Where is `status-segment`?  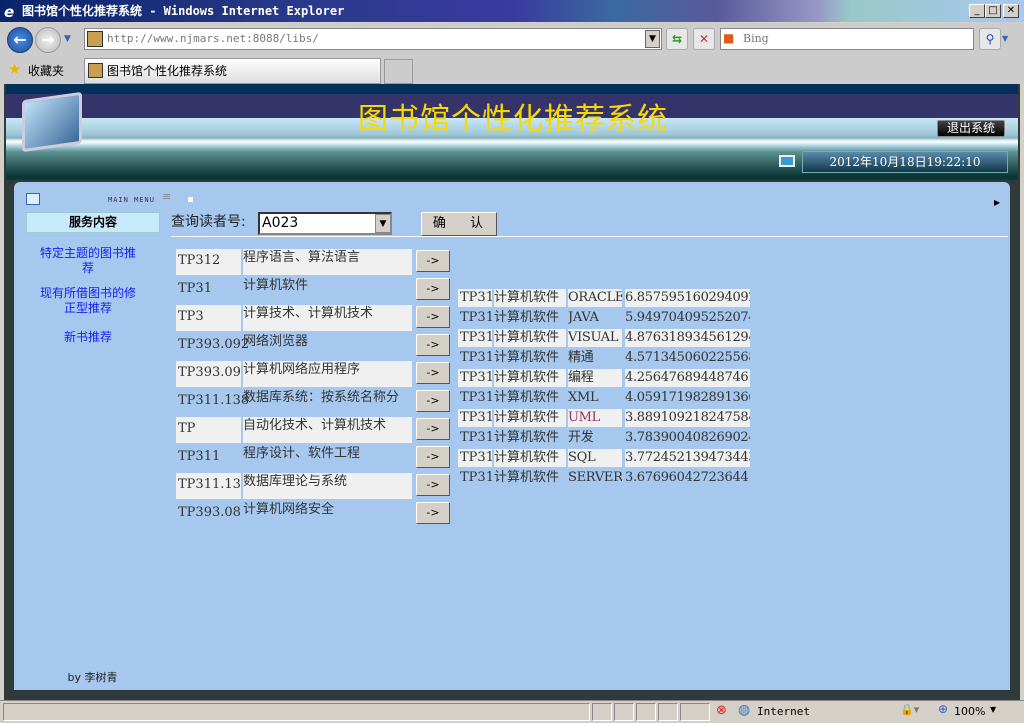 status-segment is located at coordinates (668, 712).